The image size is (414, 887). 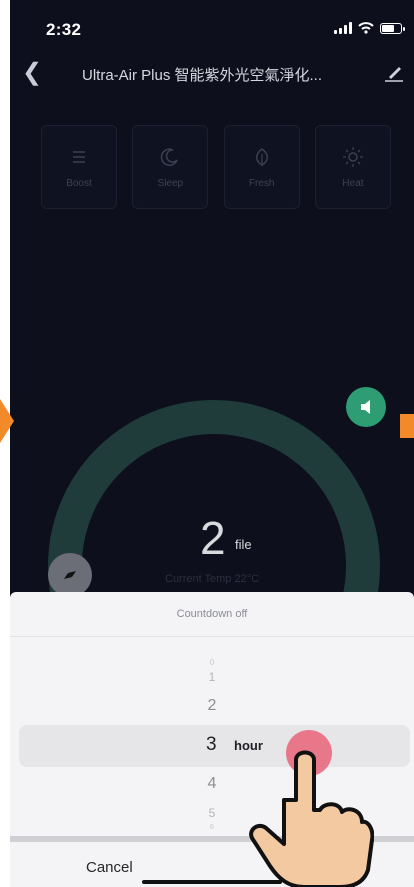 I want to click on fan-speed-value: 2, so click(x=213, y=538).